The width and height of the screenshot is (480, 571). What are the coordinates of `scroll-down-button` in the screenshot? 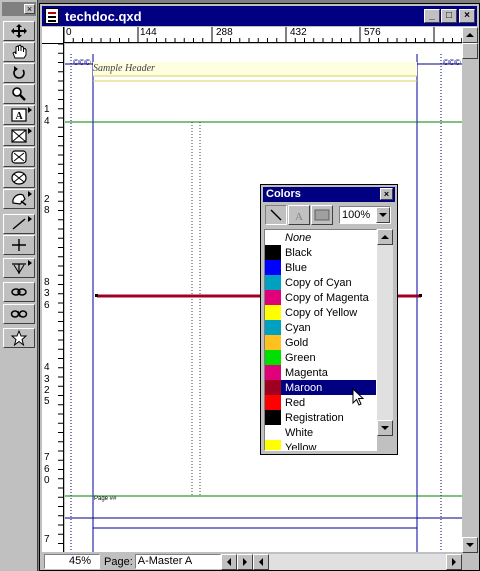 It's located at (470, 545).